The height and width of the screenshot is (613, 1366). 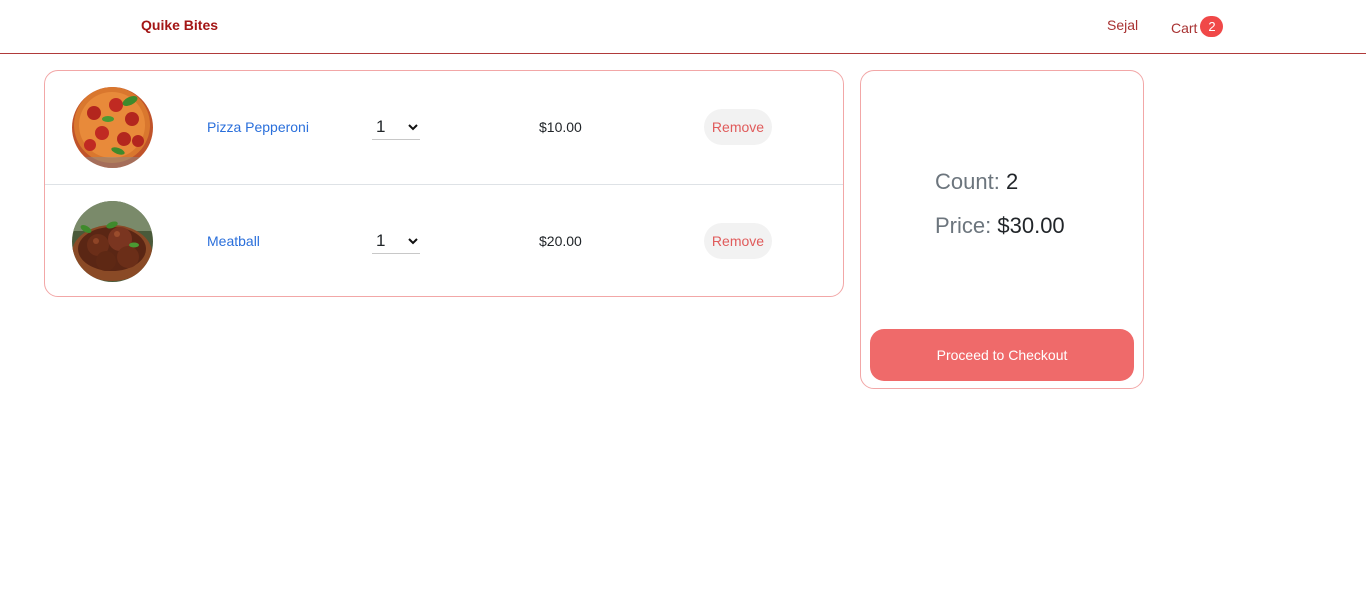 What do you see at coordinates (560, 241) in the screenshot?
I see `item-price: $20.00` at bounding box center [560, 241].